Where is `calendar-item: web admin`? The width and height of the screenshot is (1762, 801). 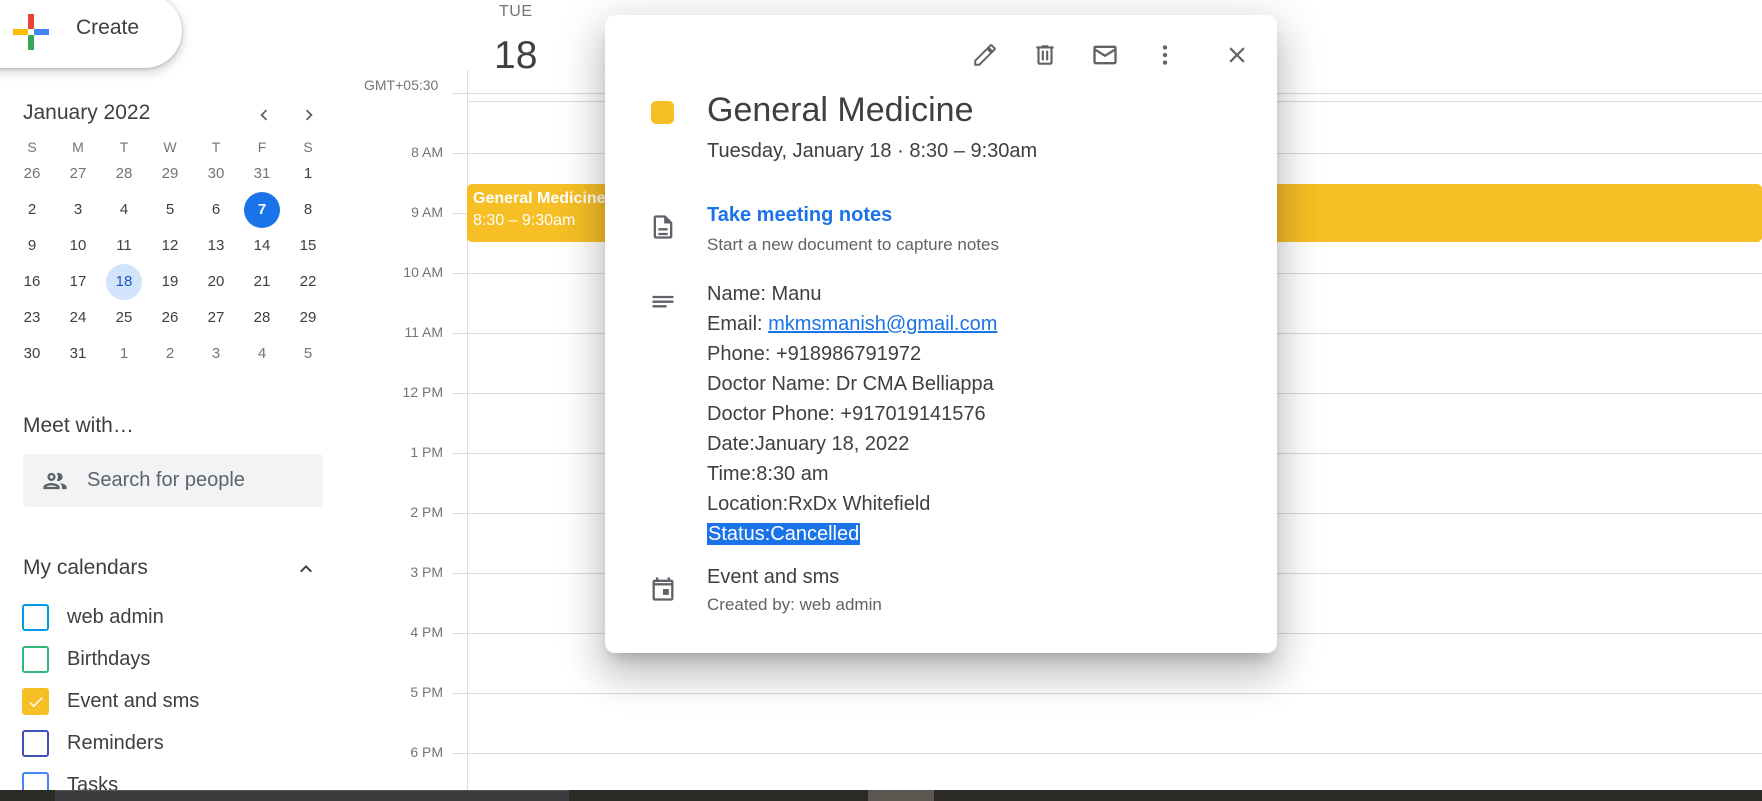 calendar-item: web admin is located at coordinates (110, 617).